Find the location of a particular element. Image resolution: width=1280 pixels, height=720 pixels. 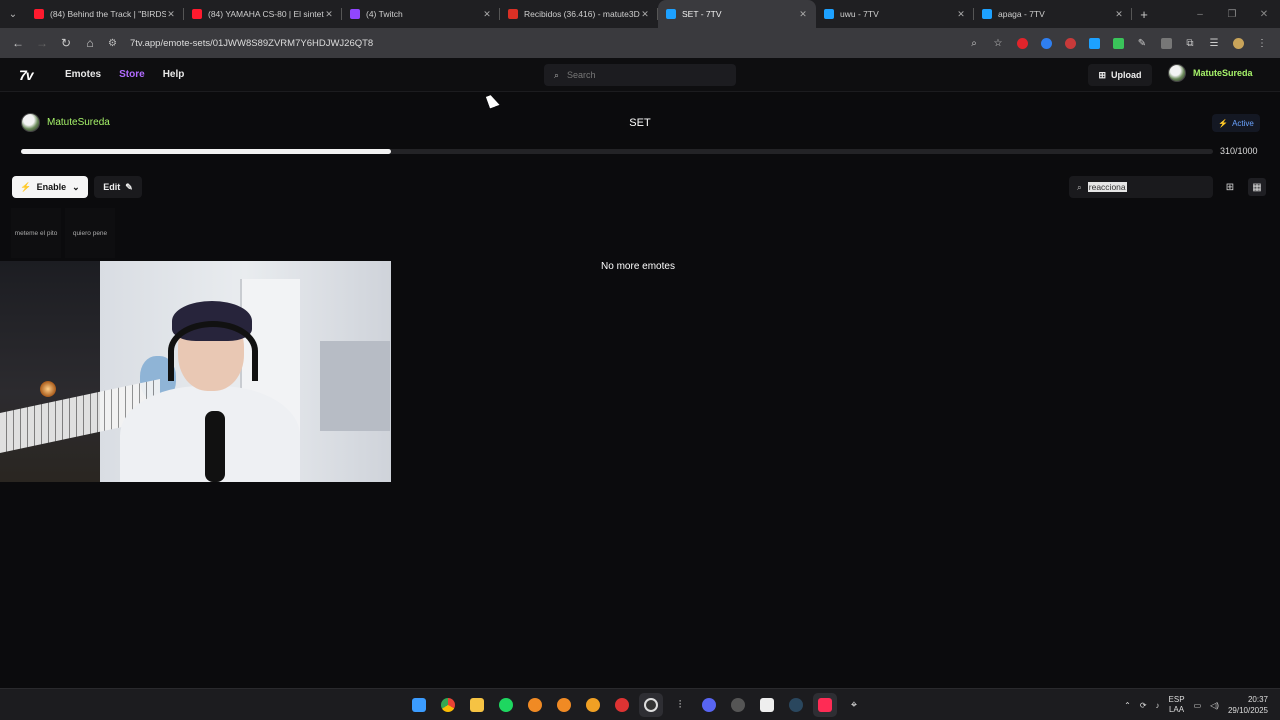

os-taskbar: ⫶ ⌖ ⌃ ⟳ ♪ ESP LAA ▭ ◁) 20:37 29/10/2025 is located at coordinates (640, 704).